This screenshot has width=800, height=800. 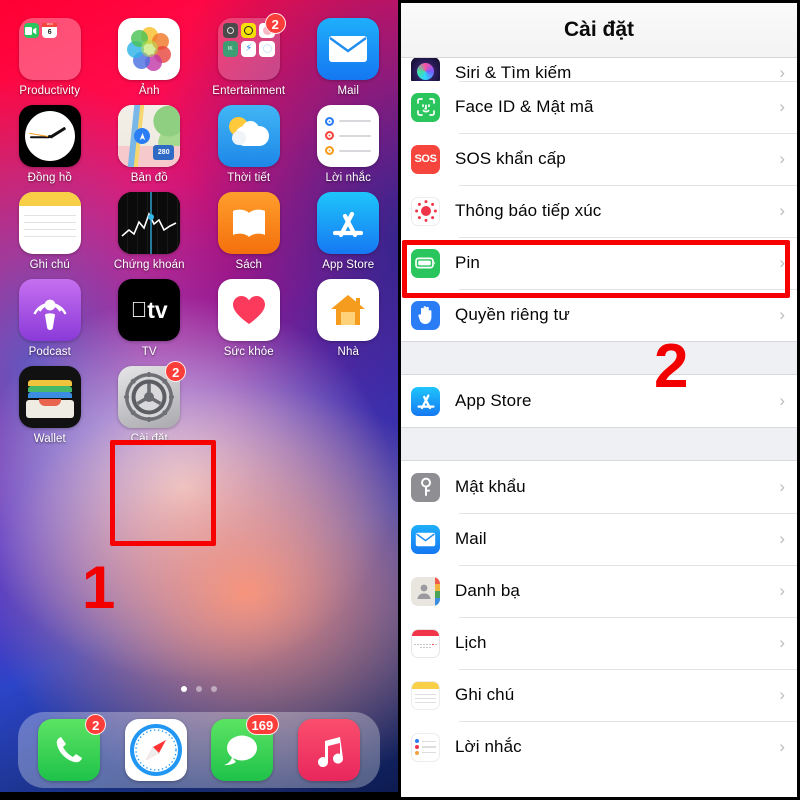 What do you see at coordinates (512, 314) in the screenshot?
I see `settings-row-label: Quyền riêng tư` at bounding box center [512, 314].